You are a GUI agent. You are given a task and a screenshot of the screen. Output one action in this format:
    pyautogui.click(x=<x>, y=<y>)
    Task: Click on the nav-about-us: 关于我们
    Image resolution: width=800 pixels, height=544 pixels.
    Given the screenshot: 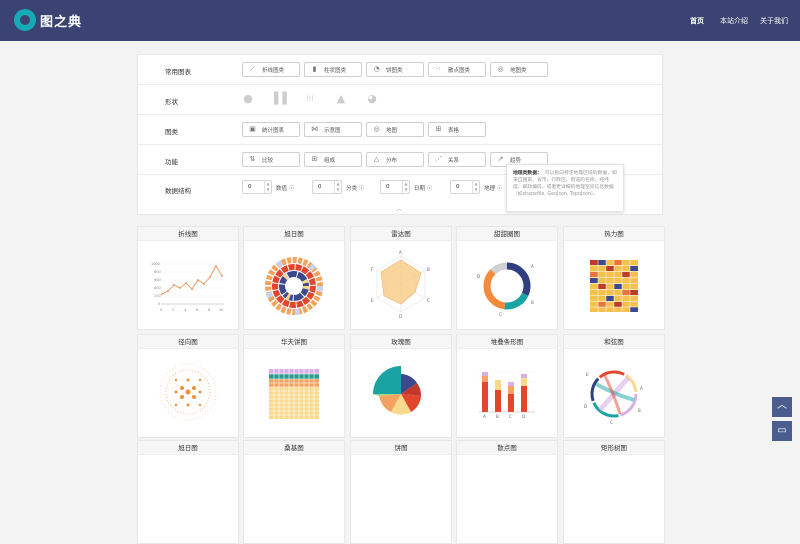 What is the action you would take?
    pyautogui.click(x=774, y=21)
    